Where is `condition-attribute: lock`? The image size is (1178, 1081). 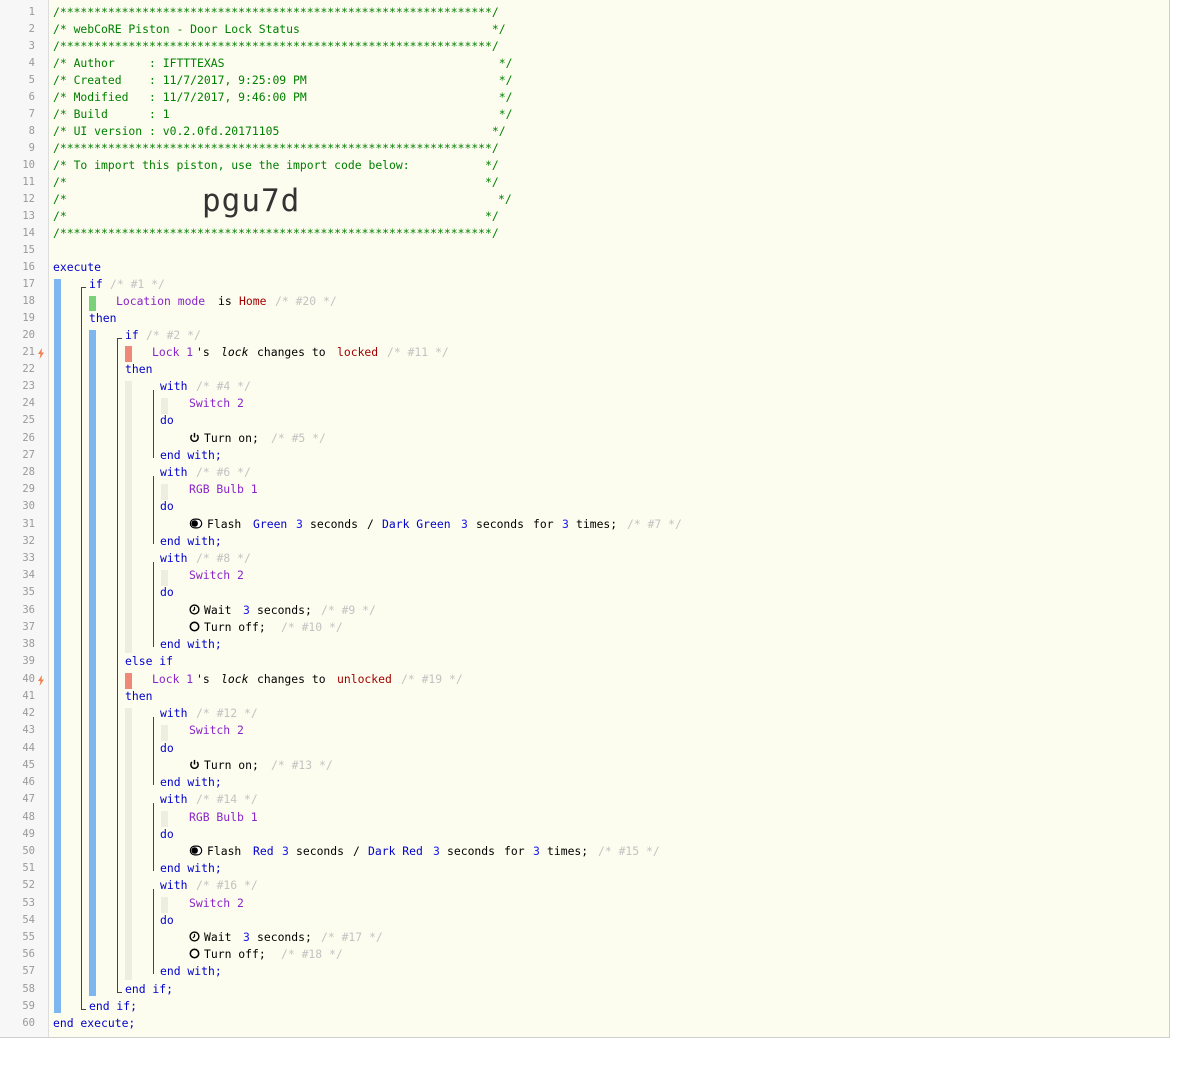
condition-attribute: lock is located at coordinates (235, 352).